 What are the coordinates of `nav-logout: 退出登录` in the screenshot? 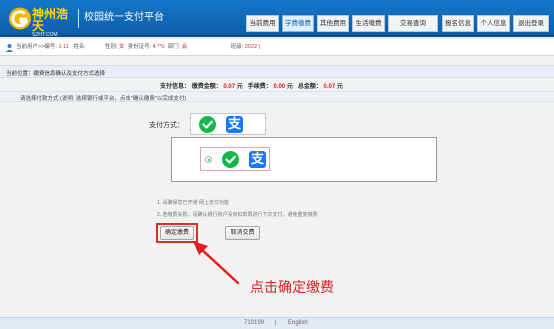 It's located at (531, 23).